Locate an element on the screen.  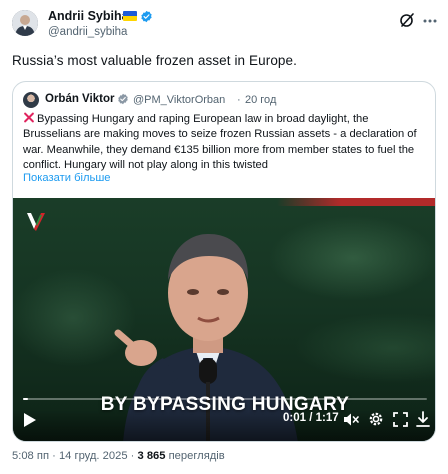
author-name: Andrii Sybiha is located at coordinates (88, 16).